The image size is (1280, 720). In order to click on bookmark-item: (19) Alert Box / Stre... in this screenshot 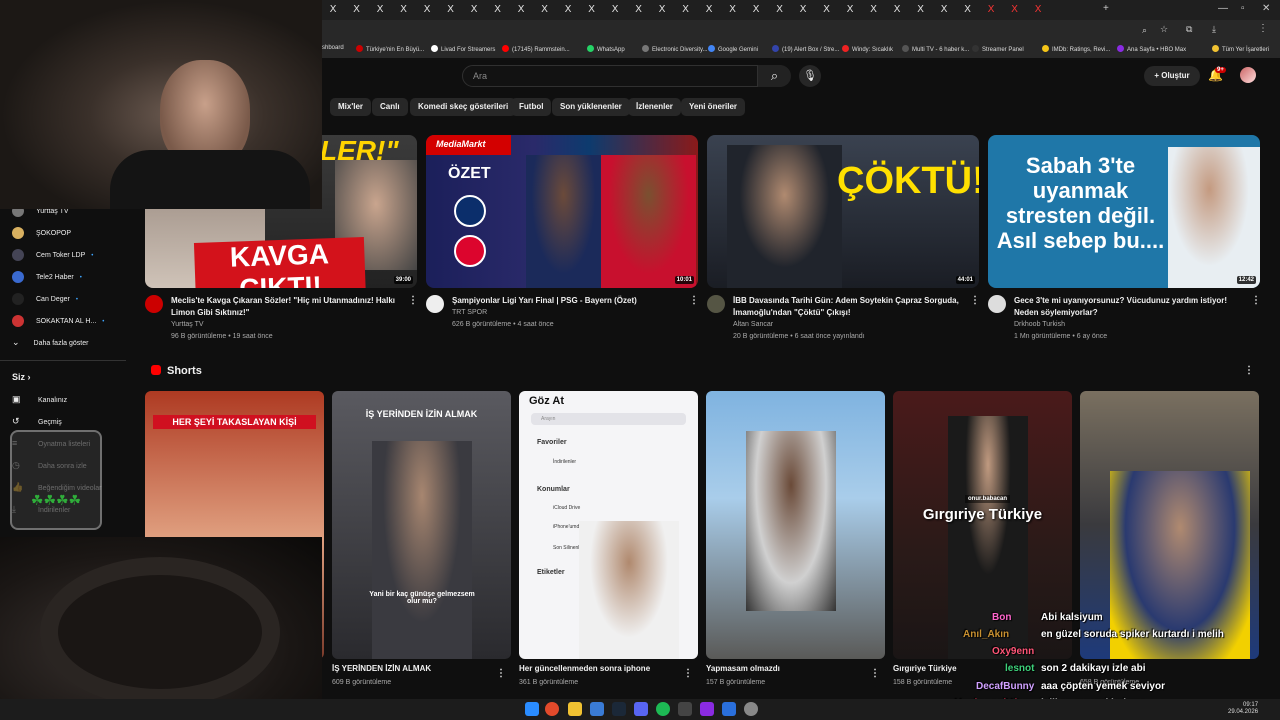, I will do `click(805, 49)`.